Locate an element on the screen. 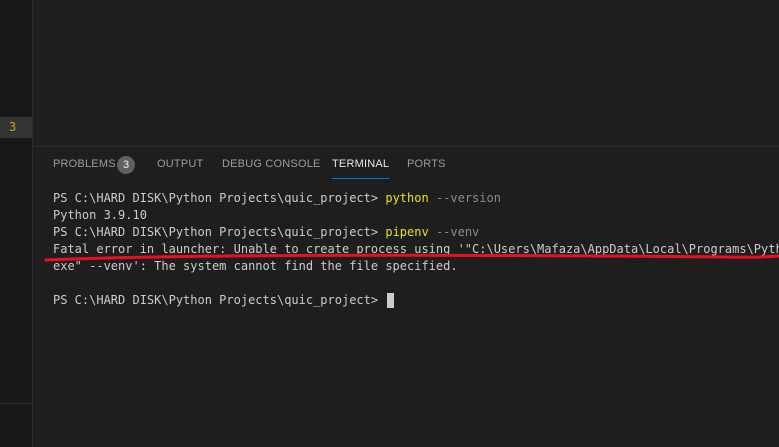  argument-text: --venv is located at coordinates (454, 232).